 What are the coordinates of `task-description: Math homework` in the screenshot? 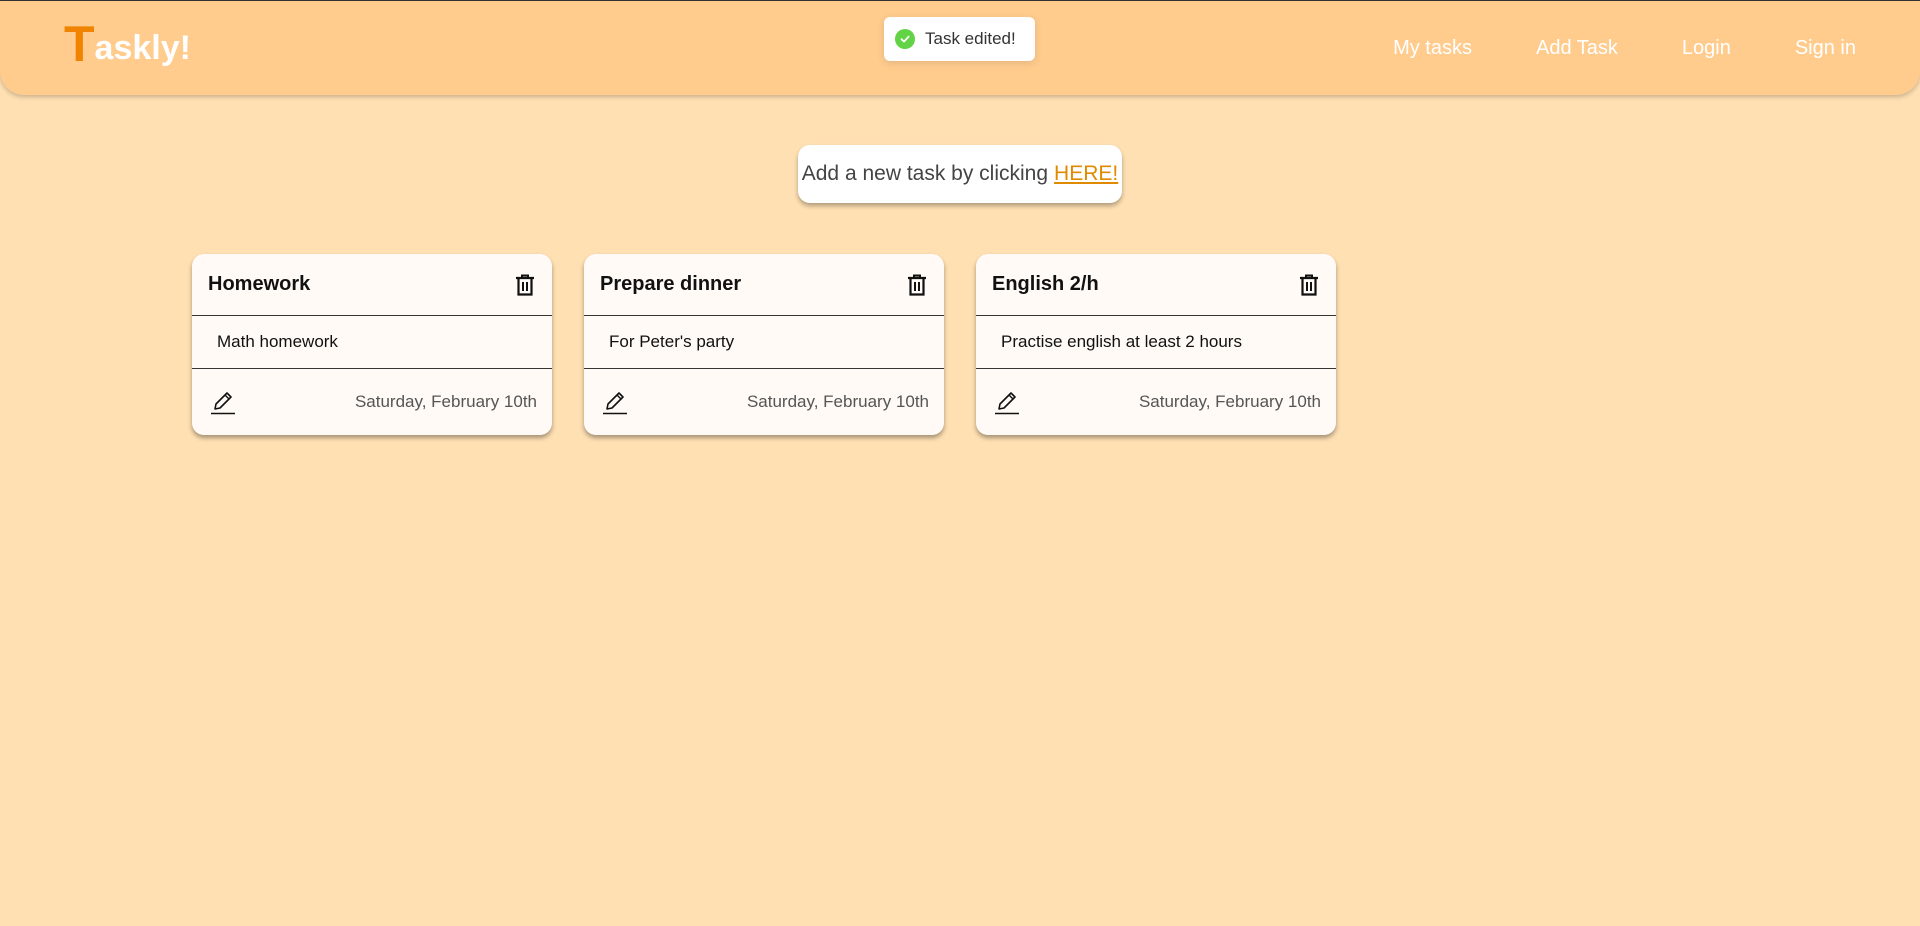 It's located at (372, 342).